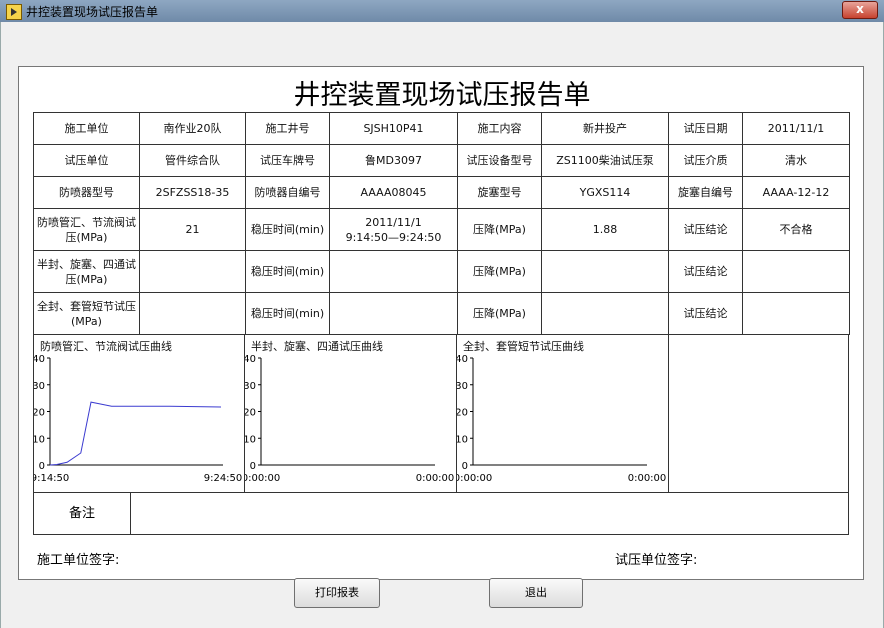 Image resolution: width=884 pixels, height=628 pixels. Describe the element at coordinates (705, 192) in the screenshot. I see `info-label-cell: 旋塞自编号` at that location.